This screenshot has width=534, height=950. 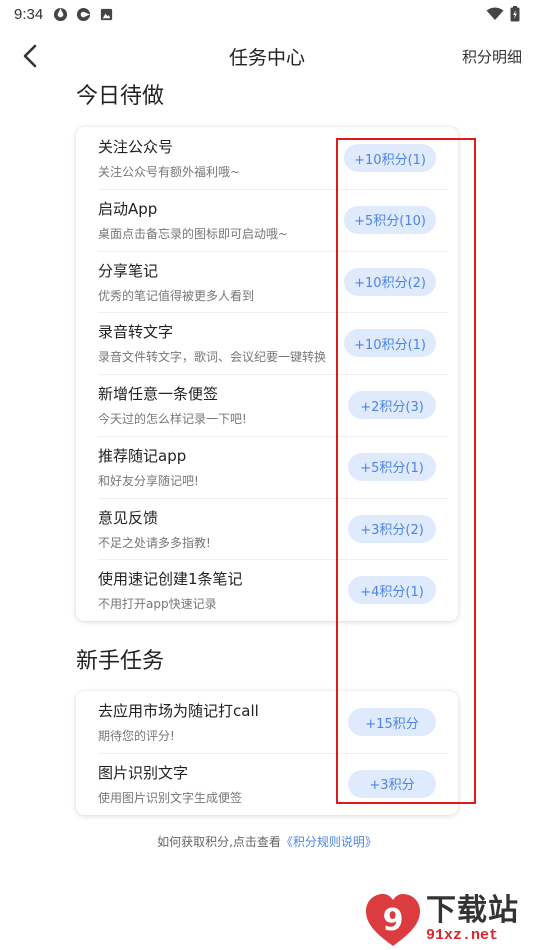 I want to click on top-app-bar: 任务中心 积分明细, so click(x=267, y=56).